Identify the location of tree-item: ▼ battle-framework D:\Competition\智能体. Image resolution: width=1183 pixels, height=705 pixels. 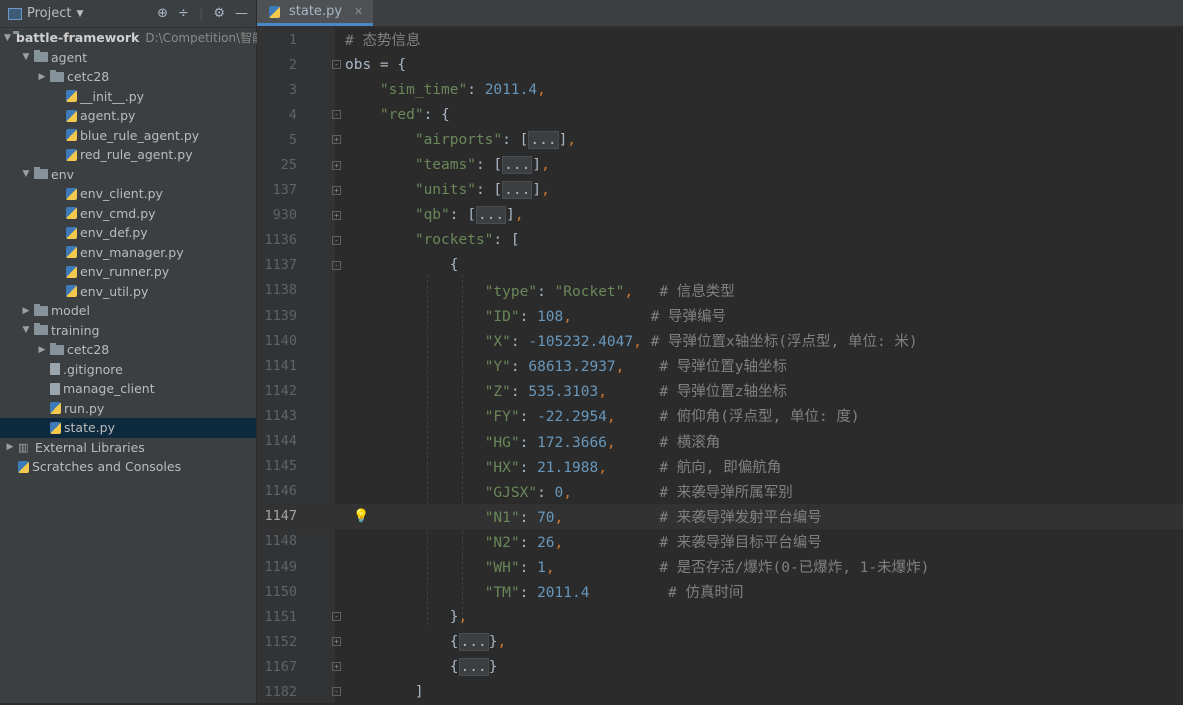
(138, 38).